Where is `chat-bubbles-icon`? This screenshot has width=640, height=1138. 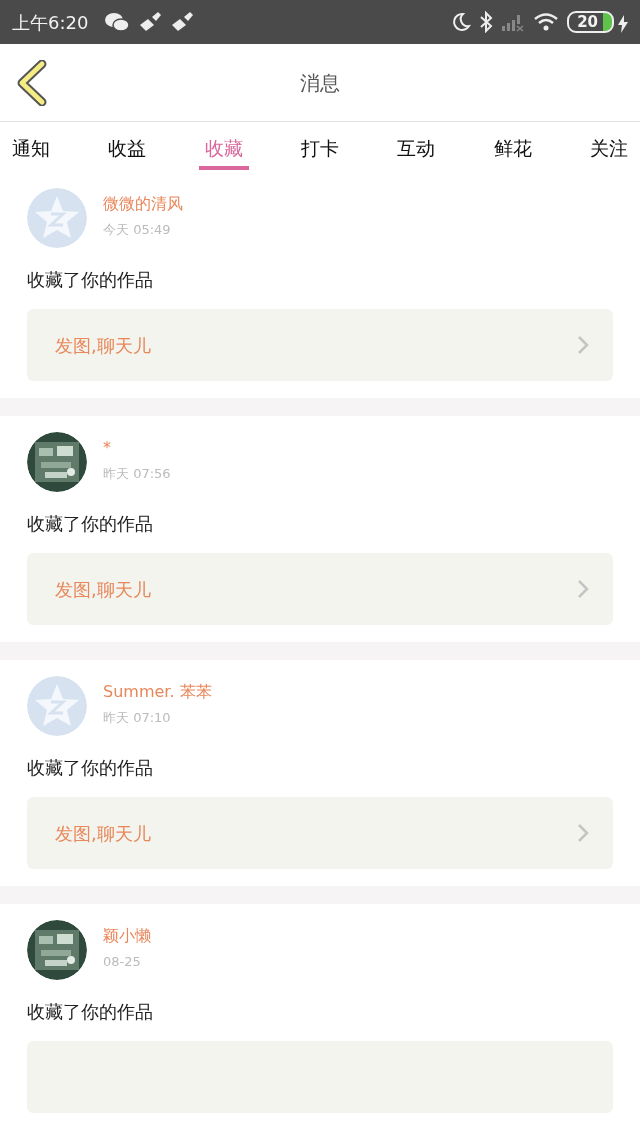
chat-bubbles-icon is located at coordinates (117, 22).